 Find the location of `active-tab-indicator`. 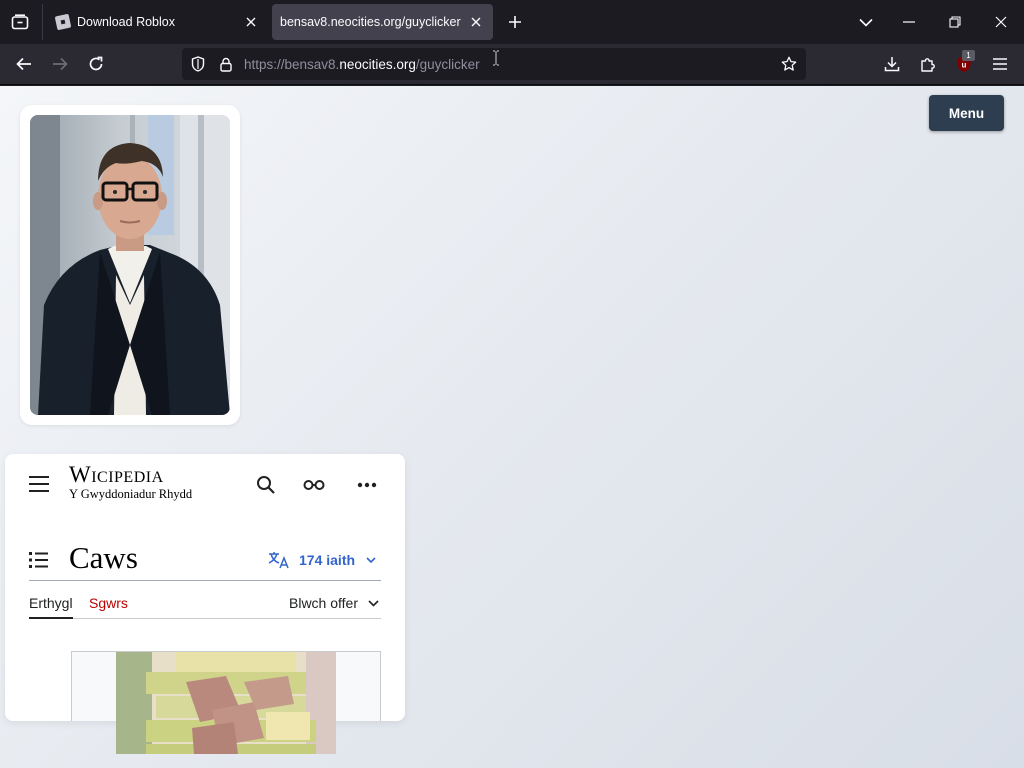

active-tab-indicator is located at coordinates (51, 618).